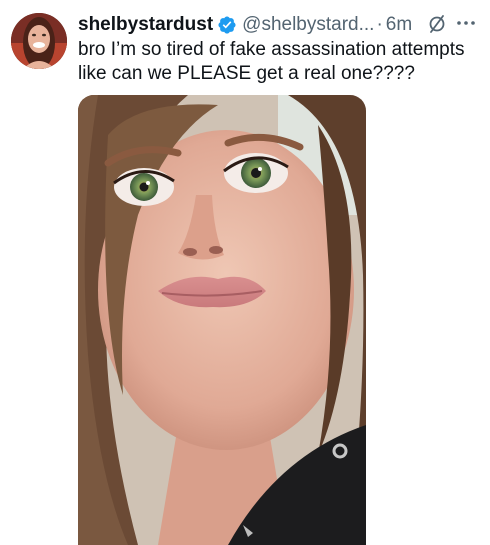  What do you see at coordinates (437, 24) in the screenshot?
I see `grok-icon` at bounding box center [437, 24].